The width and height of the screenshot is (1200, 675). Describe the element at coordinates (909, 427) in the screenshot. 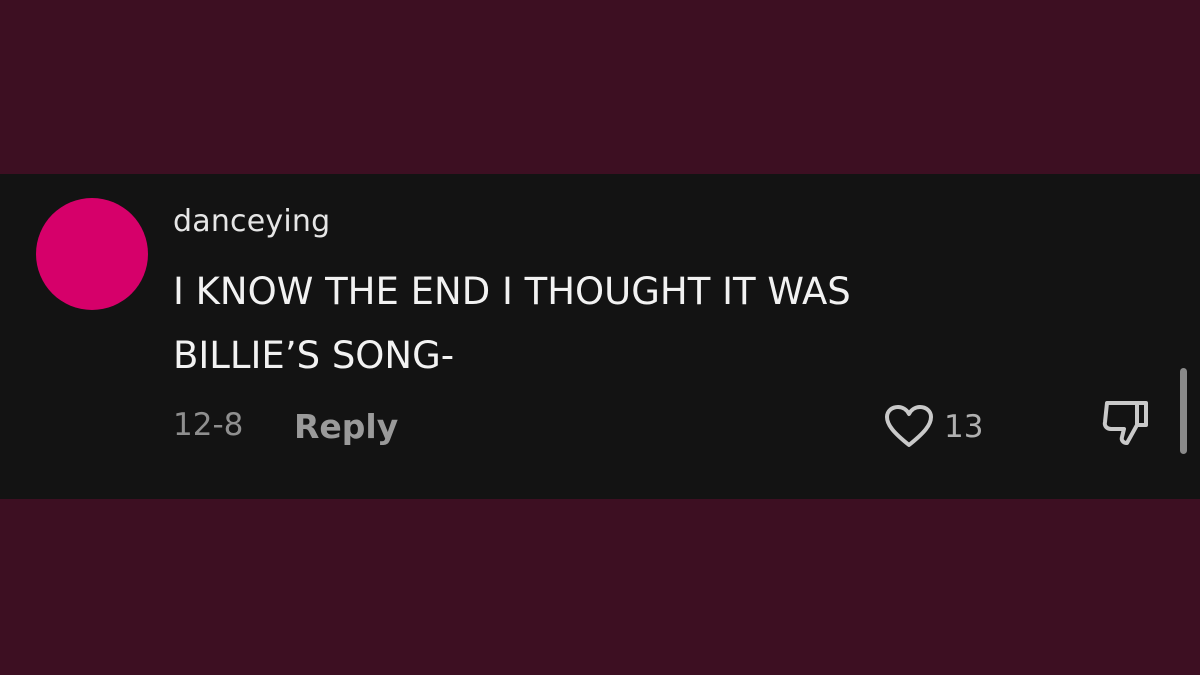

I see `heart-icon` at that location.